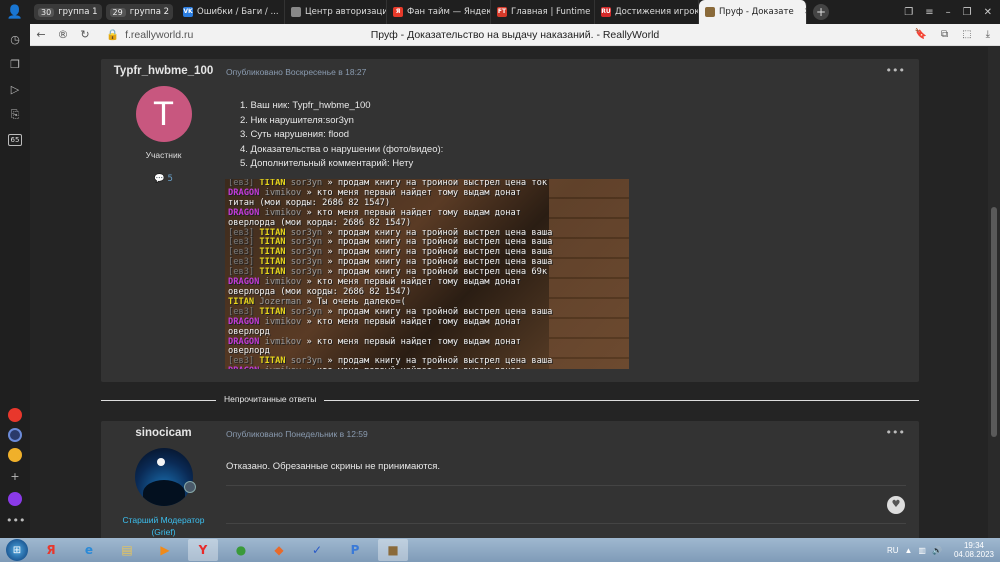 The image size is (1000, 562). I want to click on collections-icon: ❐, so click(15, 65).